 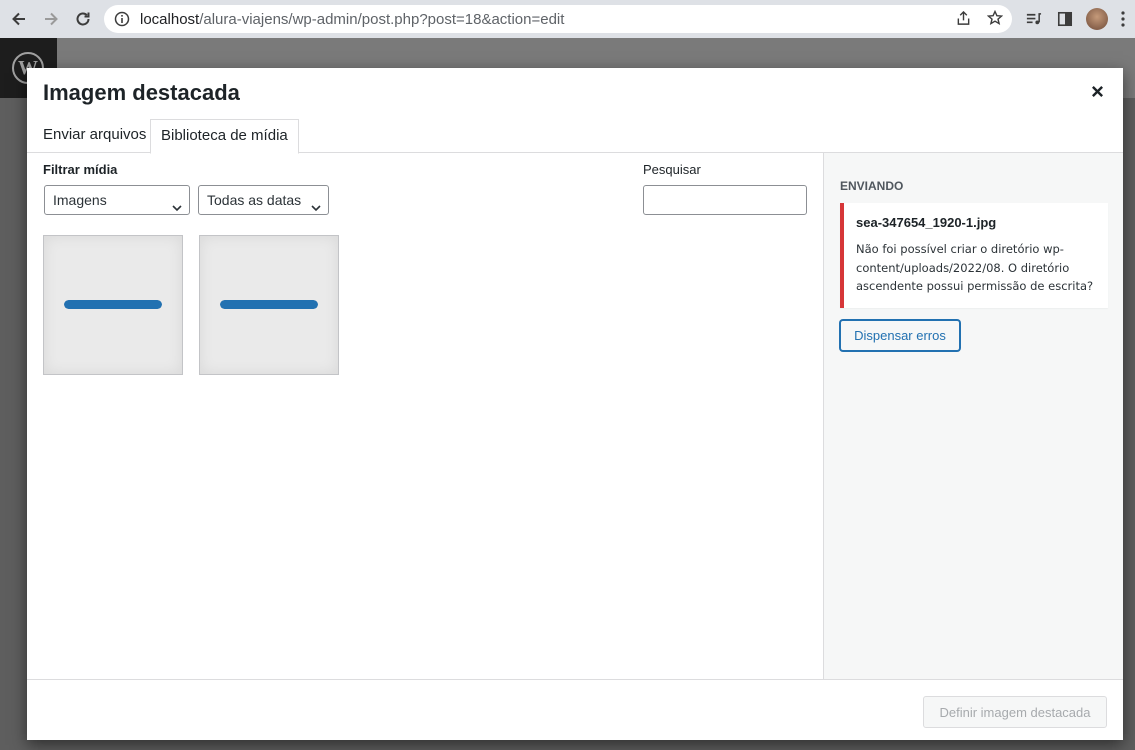 What do you see at coordinates (872, 186) in the screenshot?
I see `uploading-heading: ENVIANDO` at bounding box center [872, 186].